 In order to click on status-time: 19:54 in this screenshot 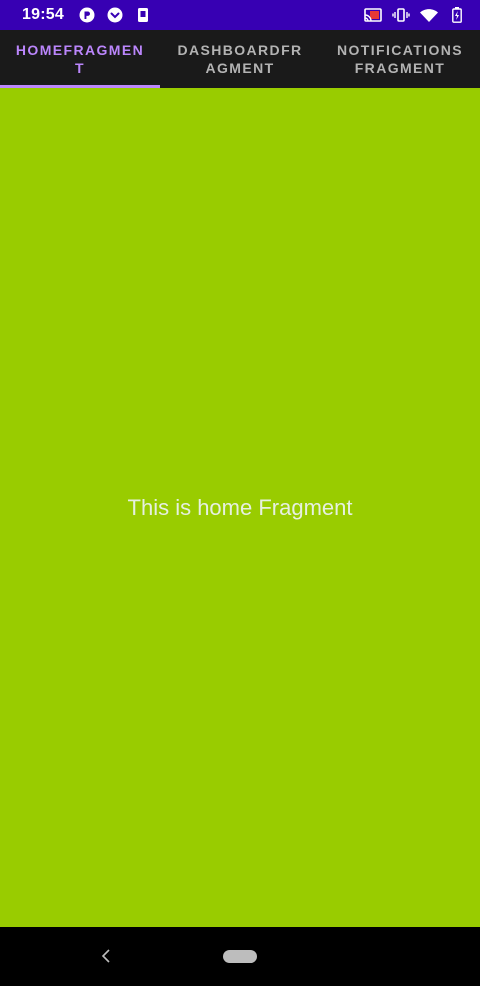, I will do `click(43, 14)`.